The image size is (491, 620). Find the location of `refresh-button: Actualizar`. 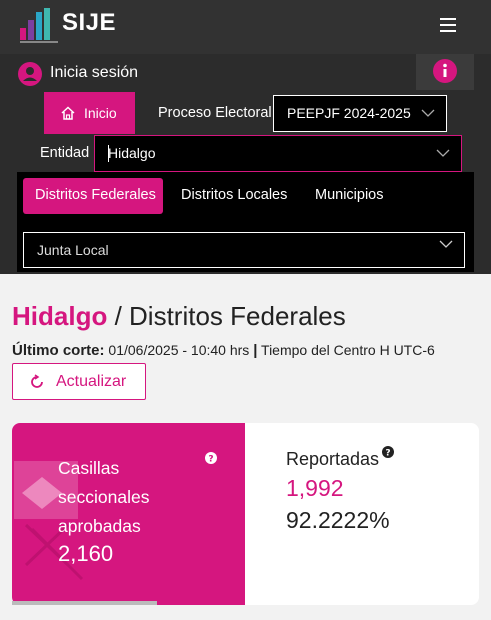

refresh-button: Actualizar is located at coordinates (79, 381).